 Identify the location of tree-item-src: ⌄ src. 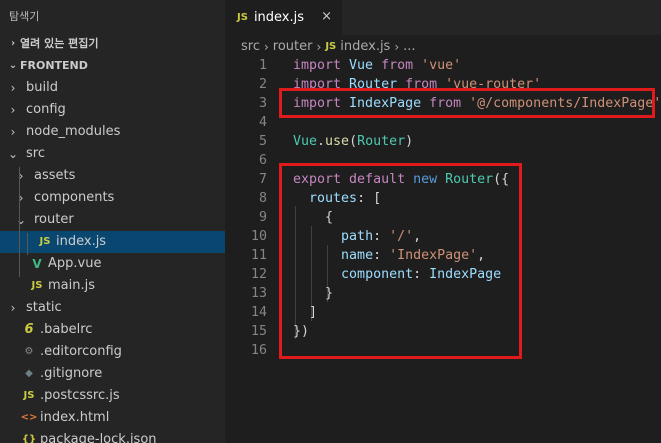
(112, 154).